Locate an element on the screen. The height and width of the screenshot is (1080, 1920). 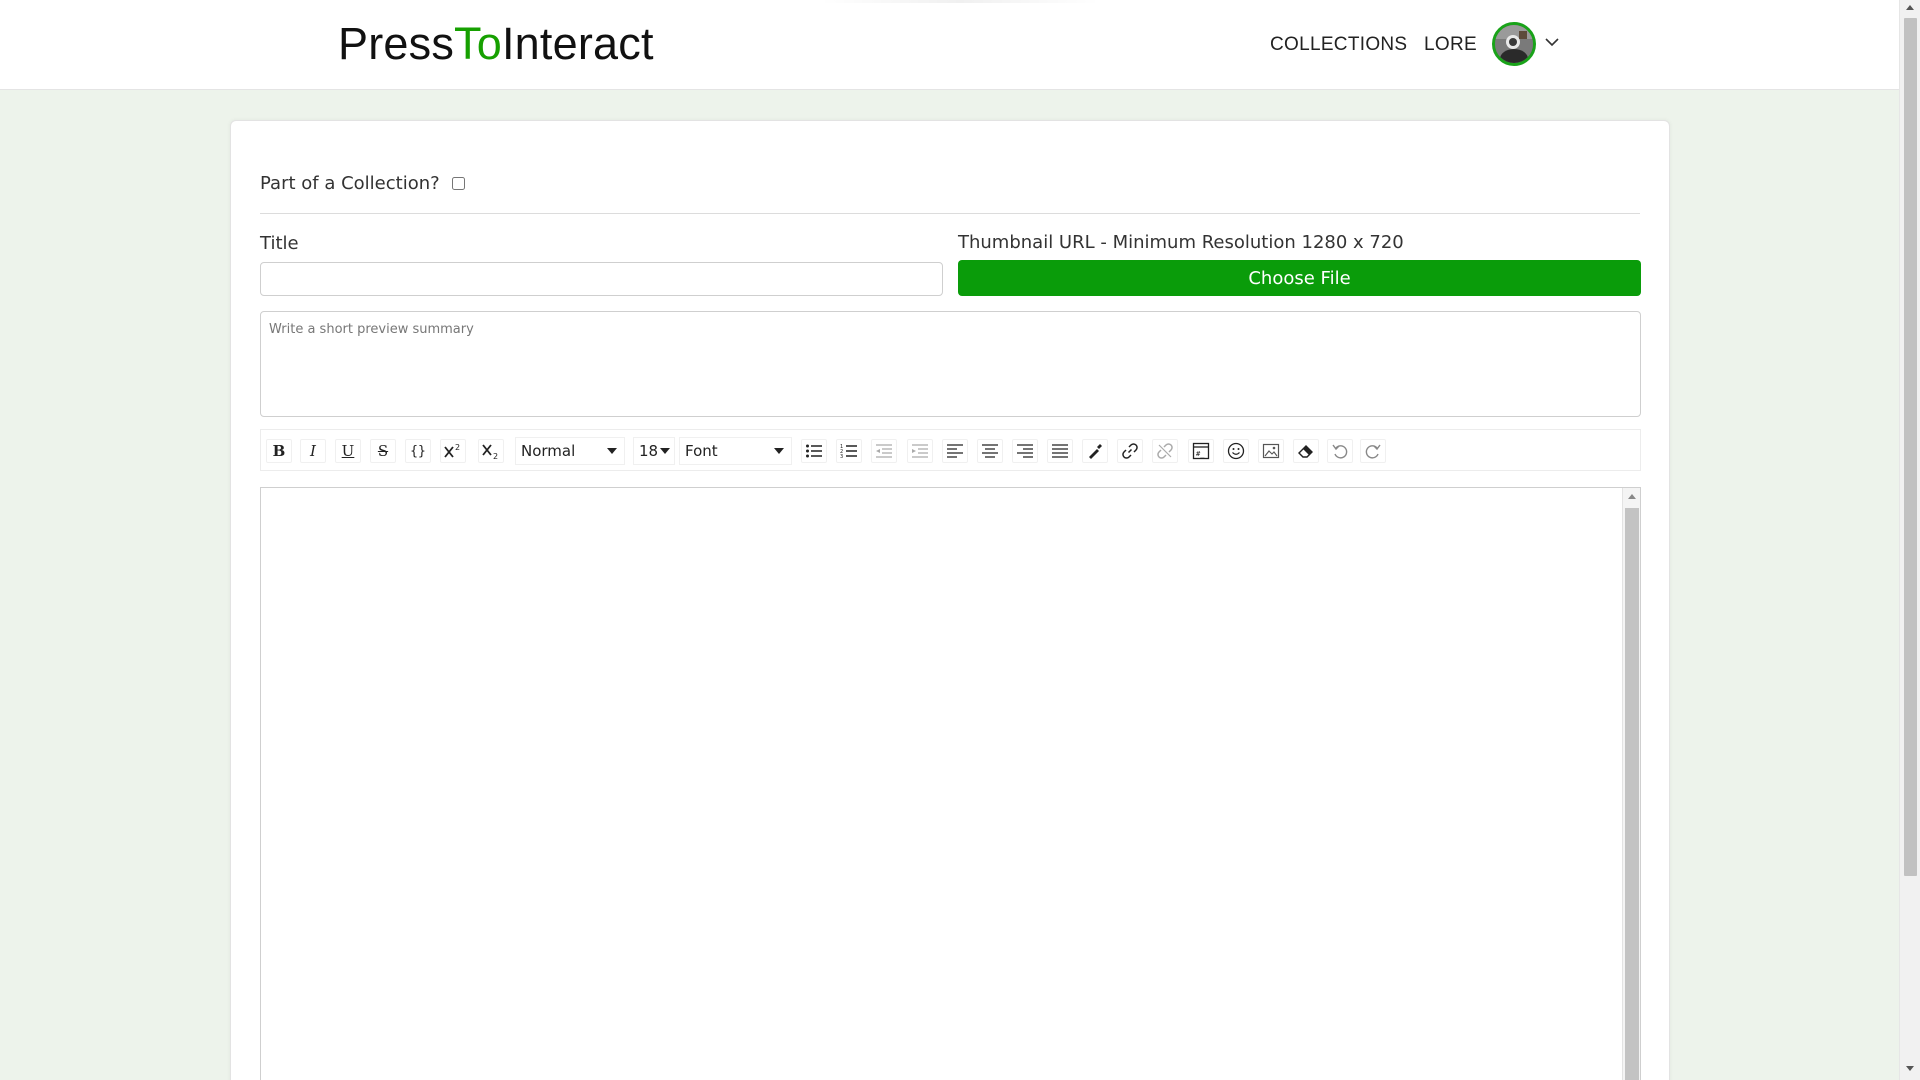
chevron-down-icon is located at coordinates (1552, 42).